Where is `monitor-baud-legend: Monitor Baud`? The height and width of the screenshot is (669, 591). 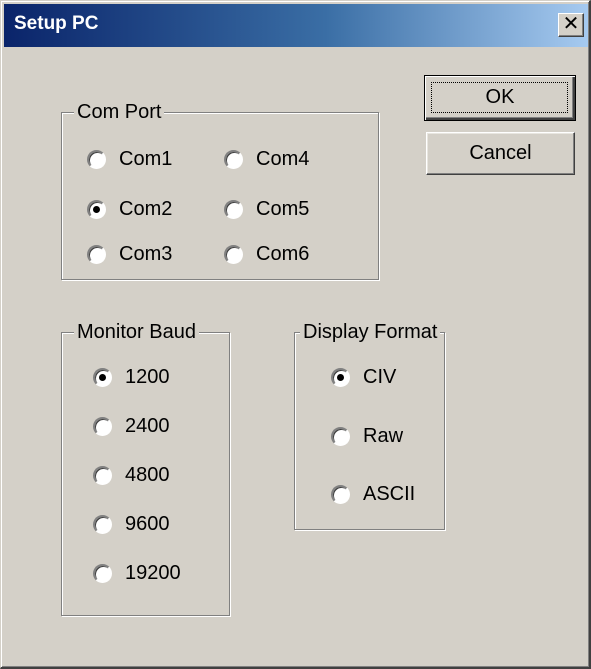 monitor-baud-legend: Monitor Baud is located at coordinates (136, 332).